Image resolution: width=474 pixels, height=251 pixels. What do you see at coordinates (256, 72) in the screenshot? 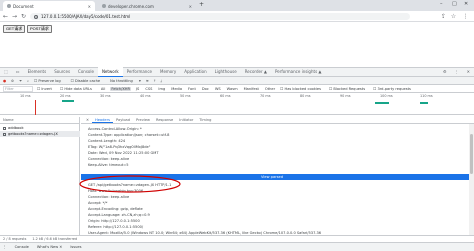
I see `panel-recorder: Recorder ▲` at bounding box center [256, 72].